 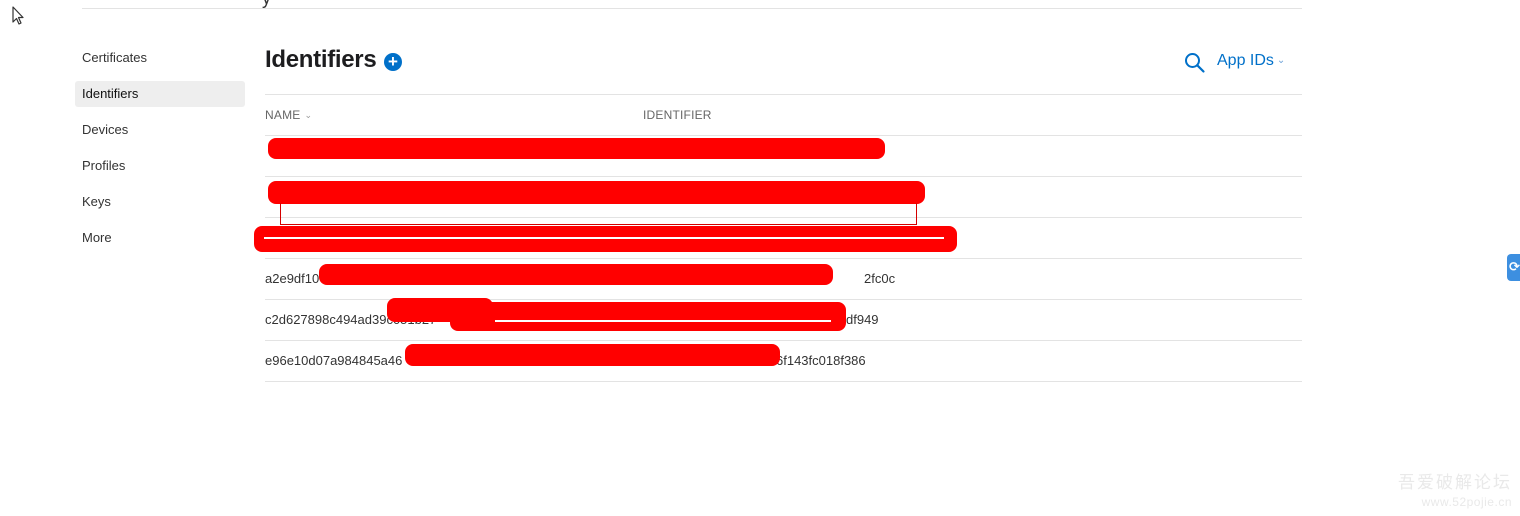 What do you see at coordinates (160, 202) in the screenshot?
I see `sidebar-item-keys: Keys` at bounding box center [160, 202].